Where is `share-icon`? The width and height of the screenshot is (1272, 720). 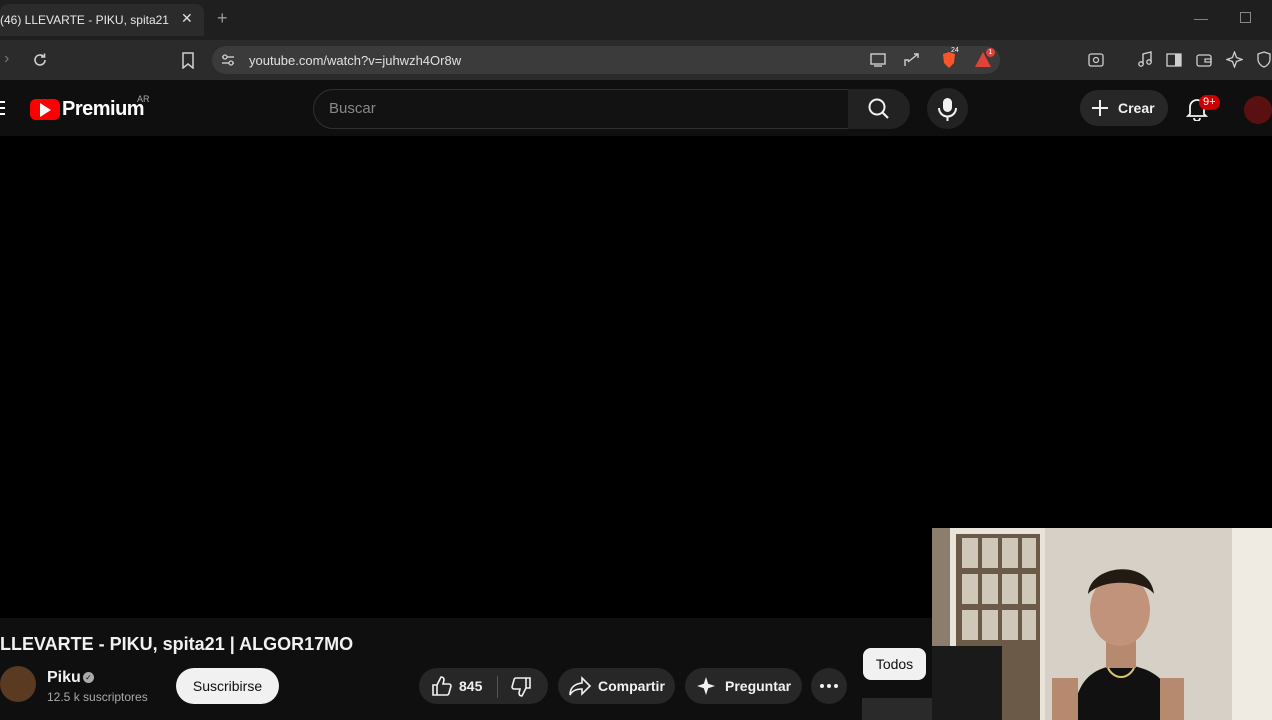 share-icon is located at coordinates (580, 686).